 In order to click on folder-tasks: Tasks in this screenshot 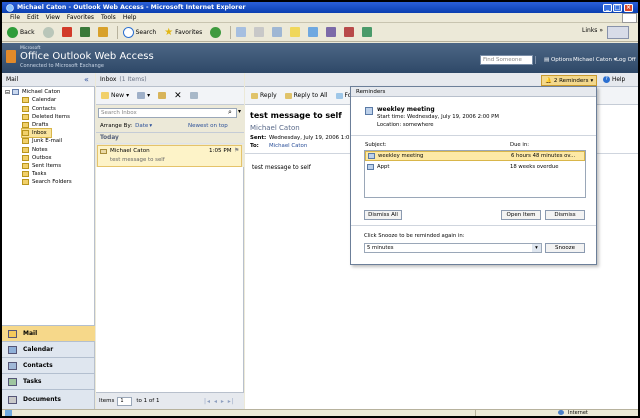, I will do `click(34, 174)`.